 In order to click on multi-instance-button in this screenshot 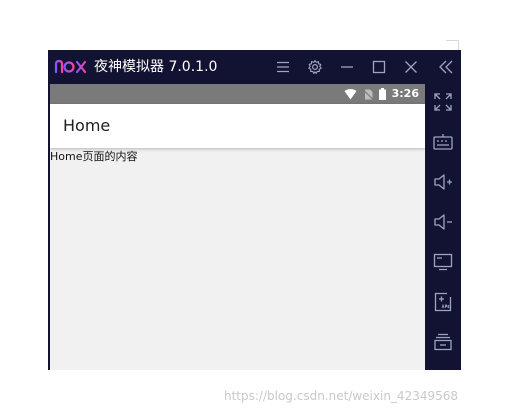, I will do `click(443, 342)`.